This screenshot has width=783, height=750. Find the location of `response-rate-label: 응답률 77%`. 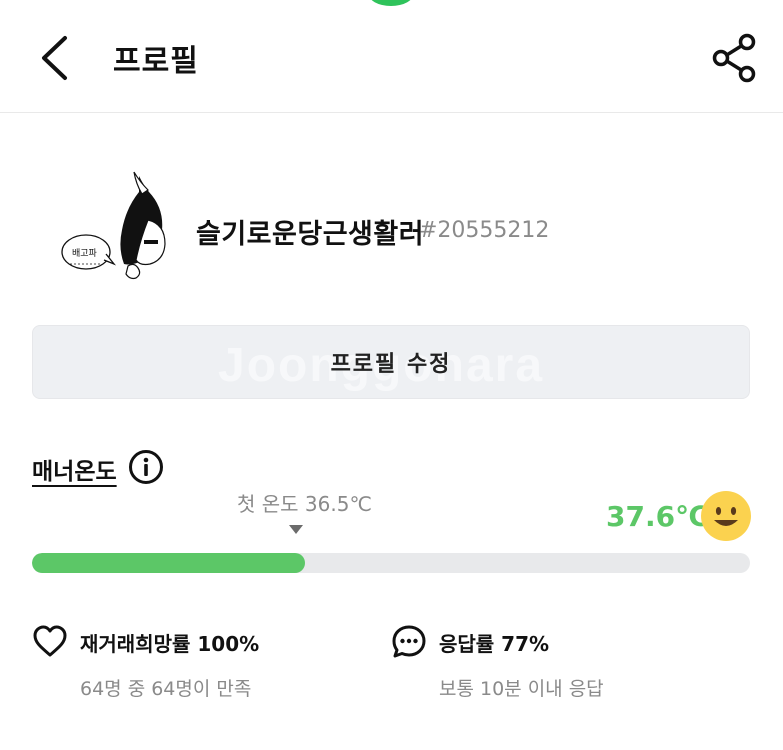

response-rate-label: 응답률 77% is located at coordinates (494, 644).